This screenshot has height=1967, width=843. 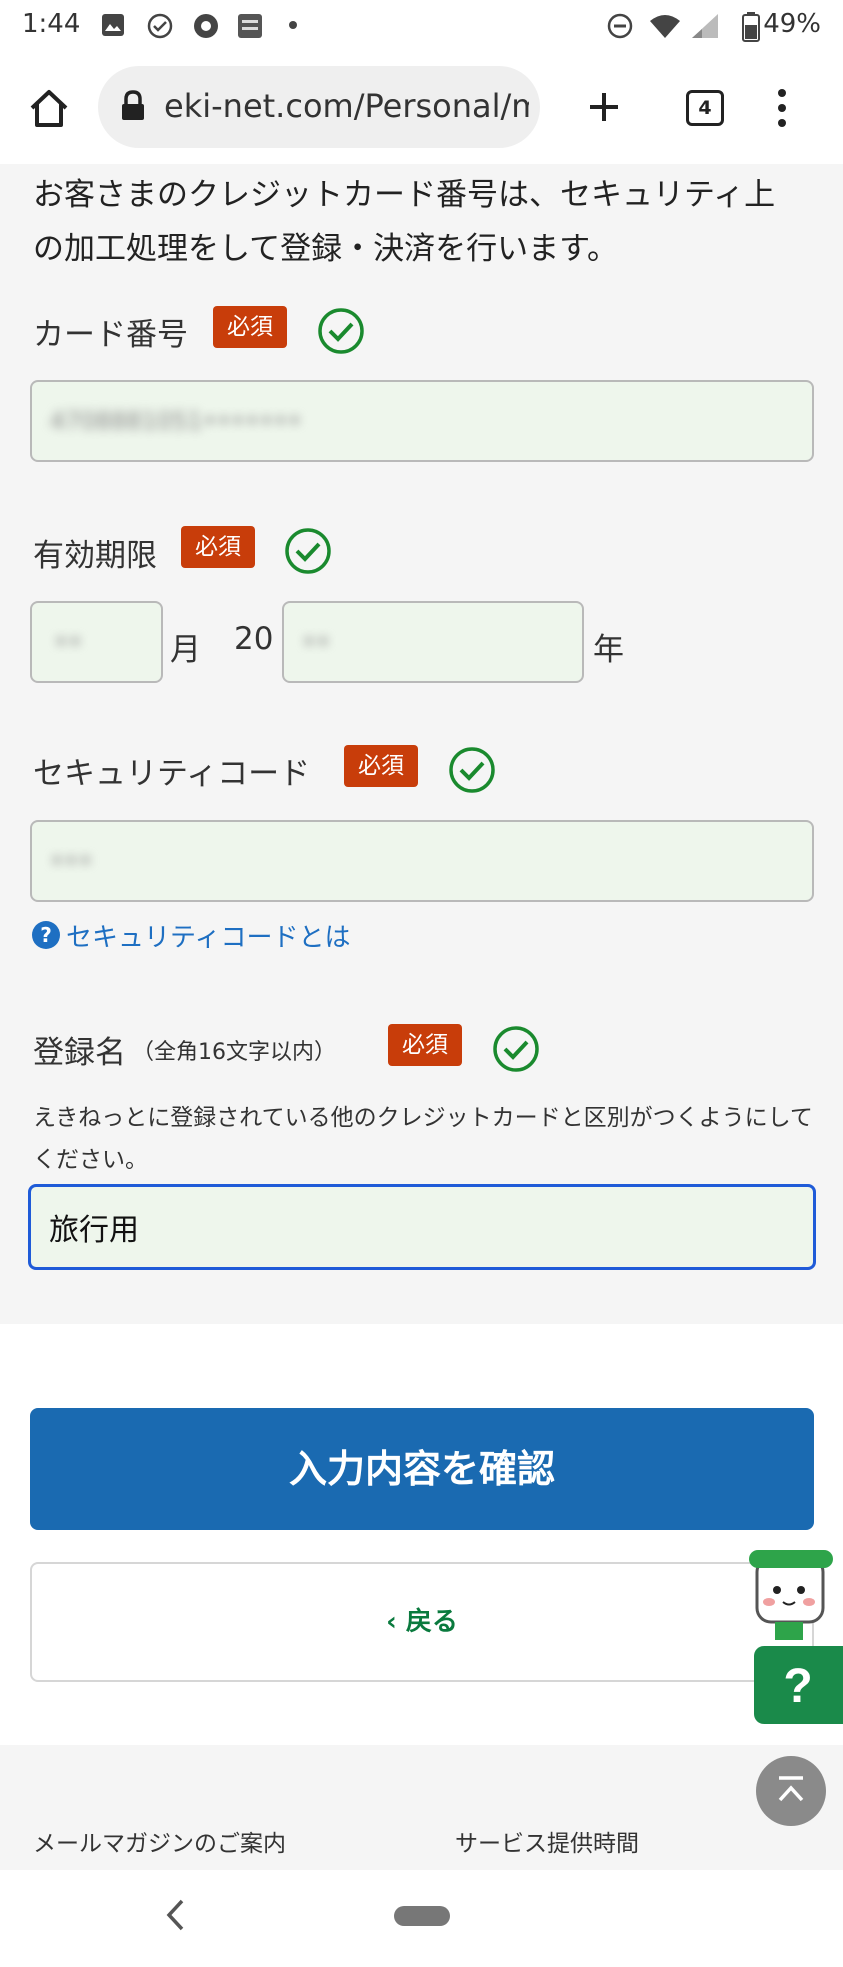 I want to click on status-time: 1:44, so click(x=51, y=24).